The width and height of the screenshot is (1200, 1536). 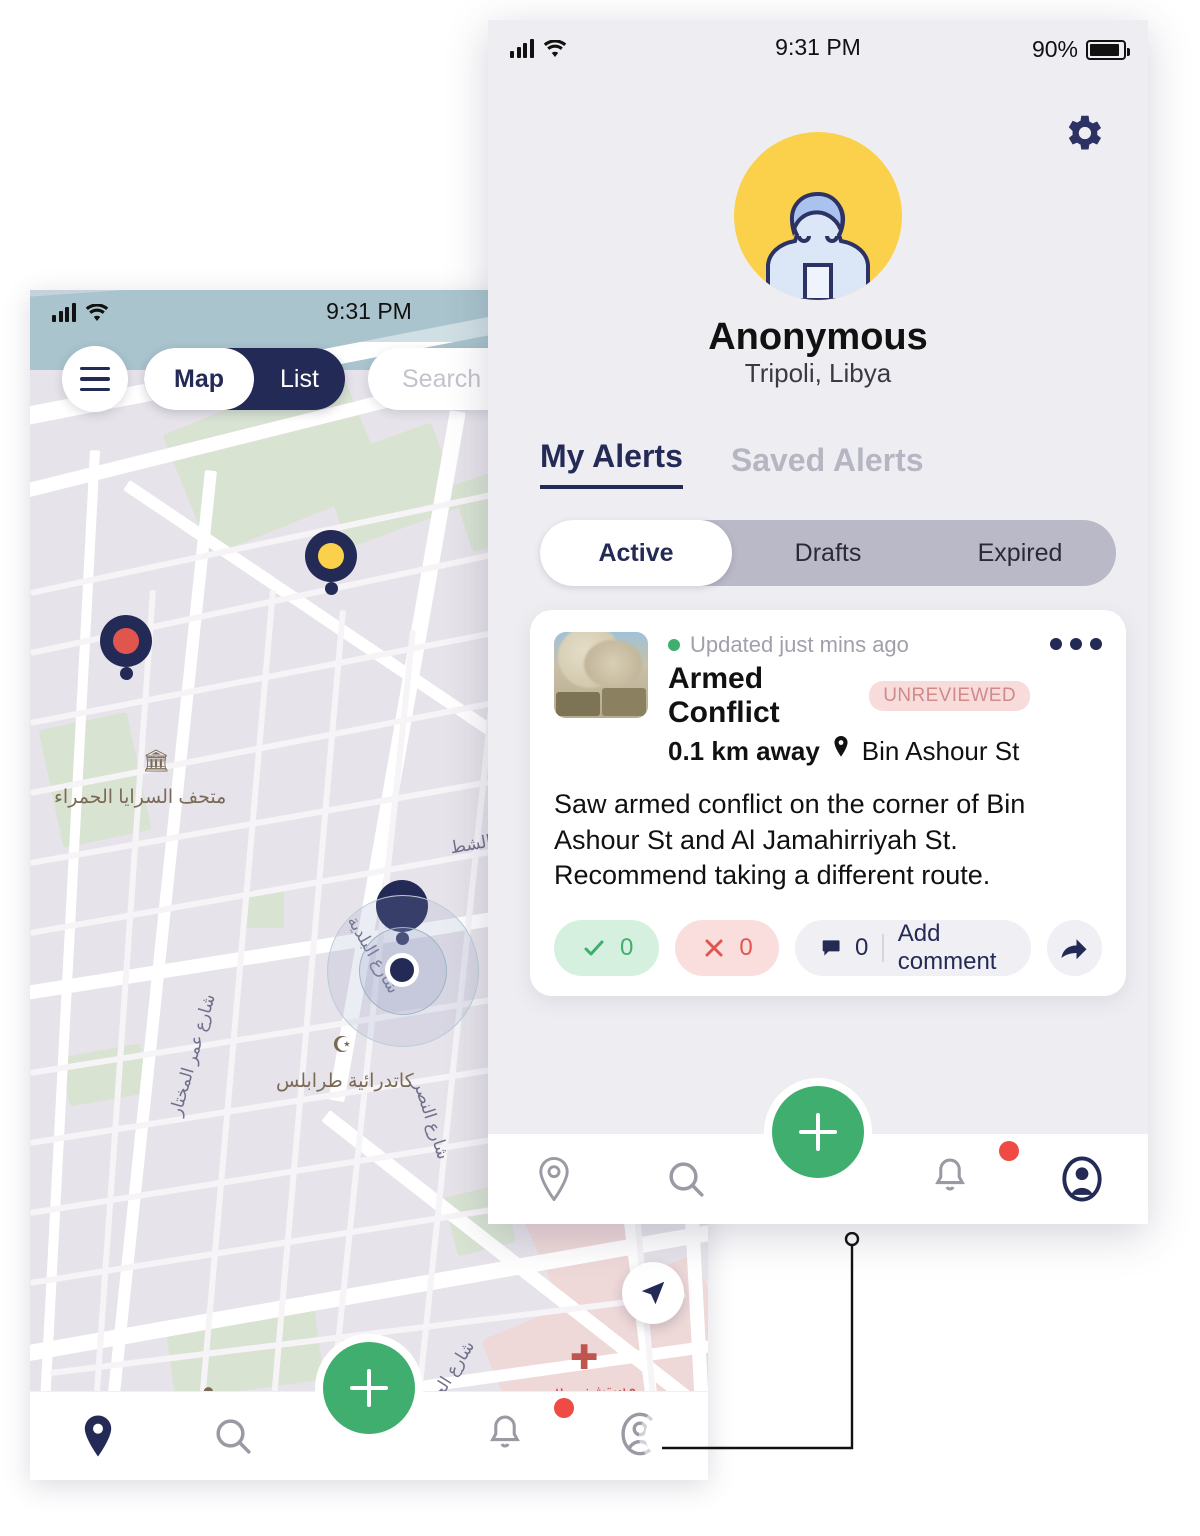 I want to click on profile-tab, so click(x=1082, y=1179).